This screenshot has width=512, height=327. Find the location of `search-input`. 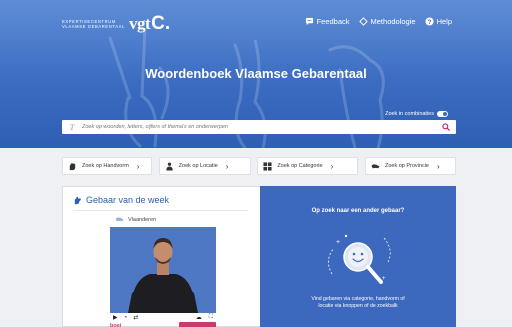

search-input is located at coordinates (252, 127).